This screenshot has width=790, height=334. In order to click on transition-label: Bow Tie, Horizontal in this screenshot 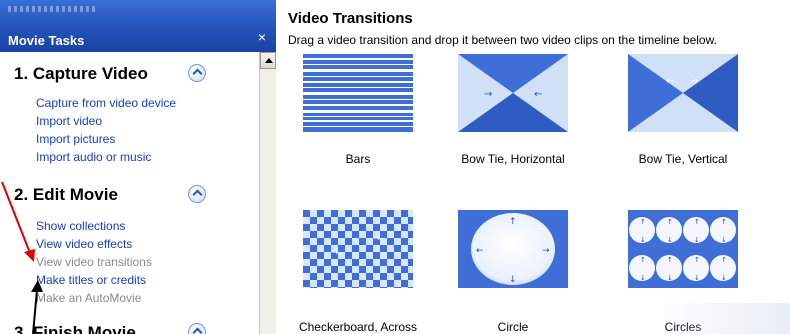, I will do `click(513, 159)`.